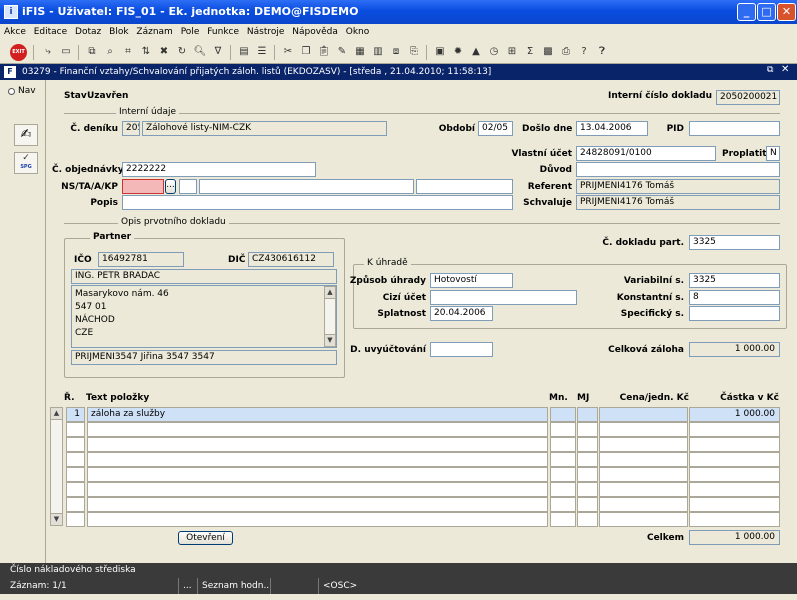 The height and width of the screenshot is (600, 797). What do you see at coordinates (26, 135) in the screenshot?
I see `approve-icon: ✍` at bounding box center [26, 135].